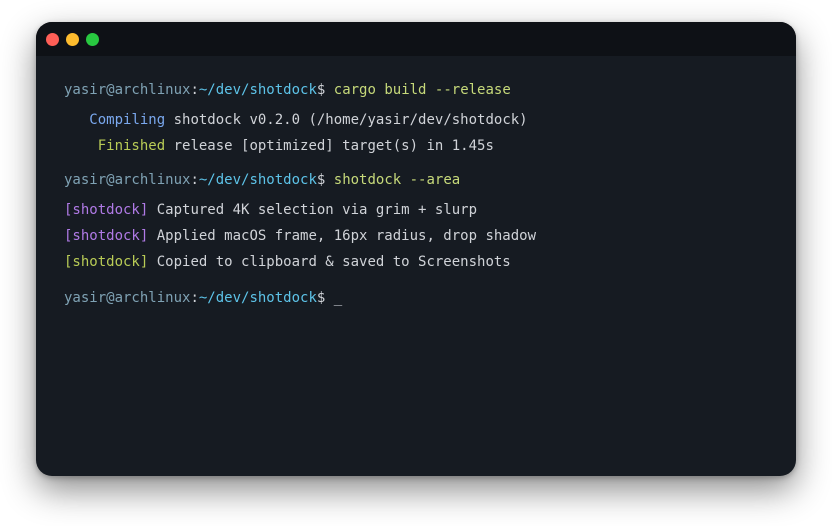  I want to click on close-button, so click(52, 39).